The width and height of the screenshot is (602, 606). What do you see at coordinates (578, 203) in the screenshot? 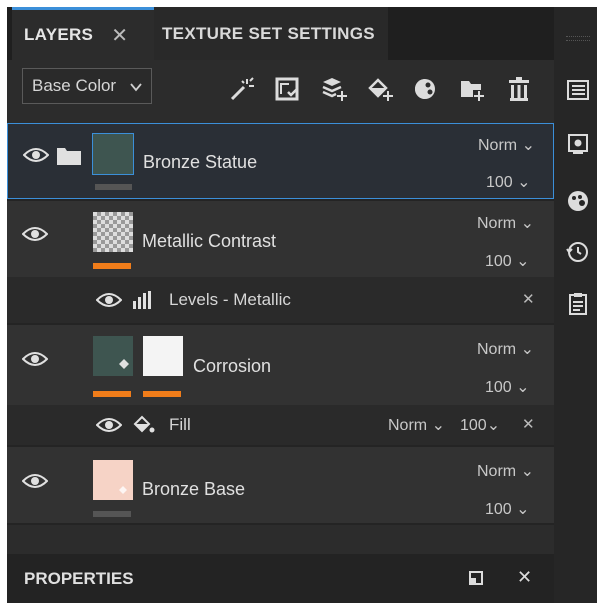
I see `palette-icon` at bounding box center [578, 203].